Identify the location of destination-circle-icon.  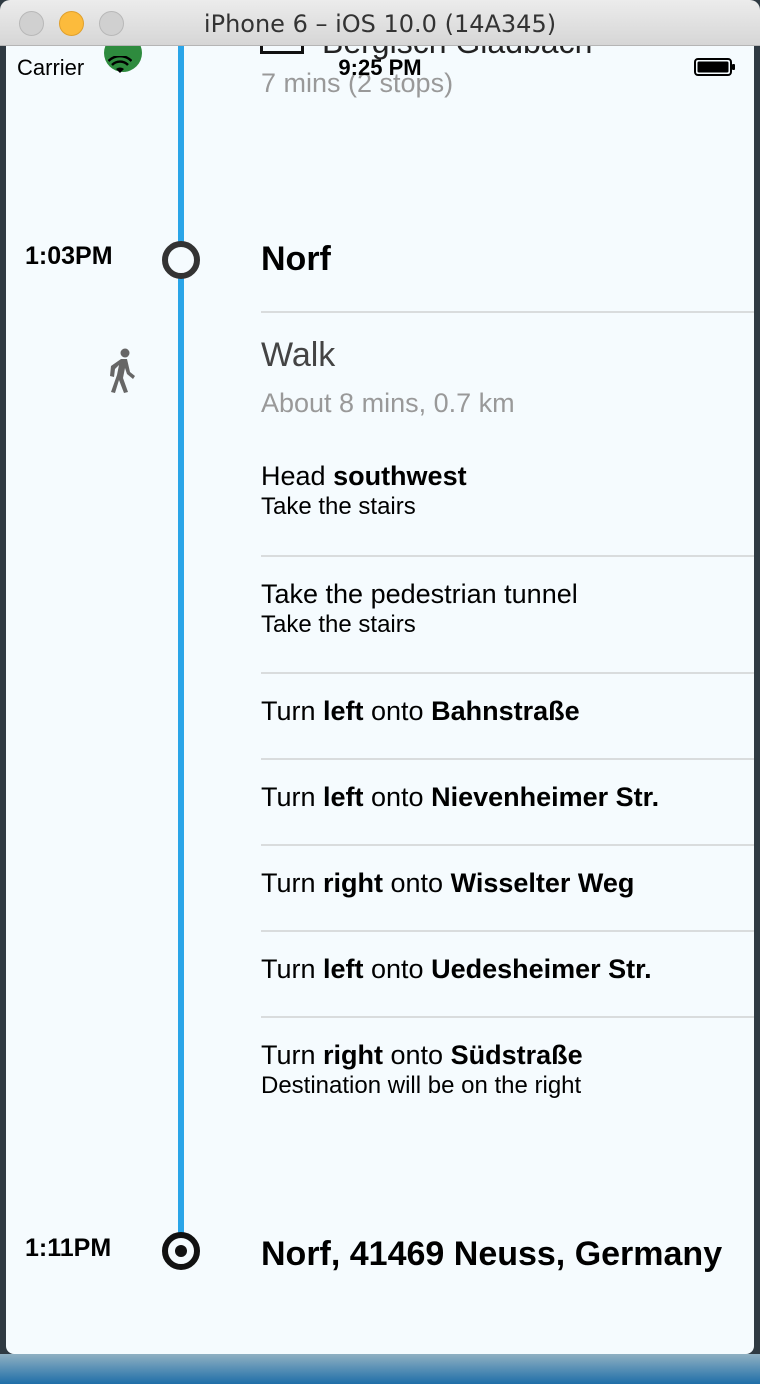
(181, 1251).